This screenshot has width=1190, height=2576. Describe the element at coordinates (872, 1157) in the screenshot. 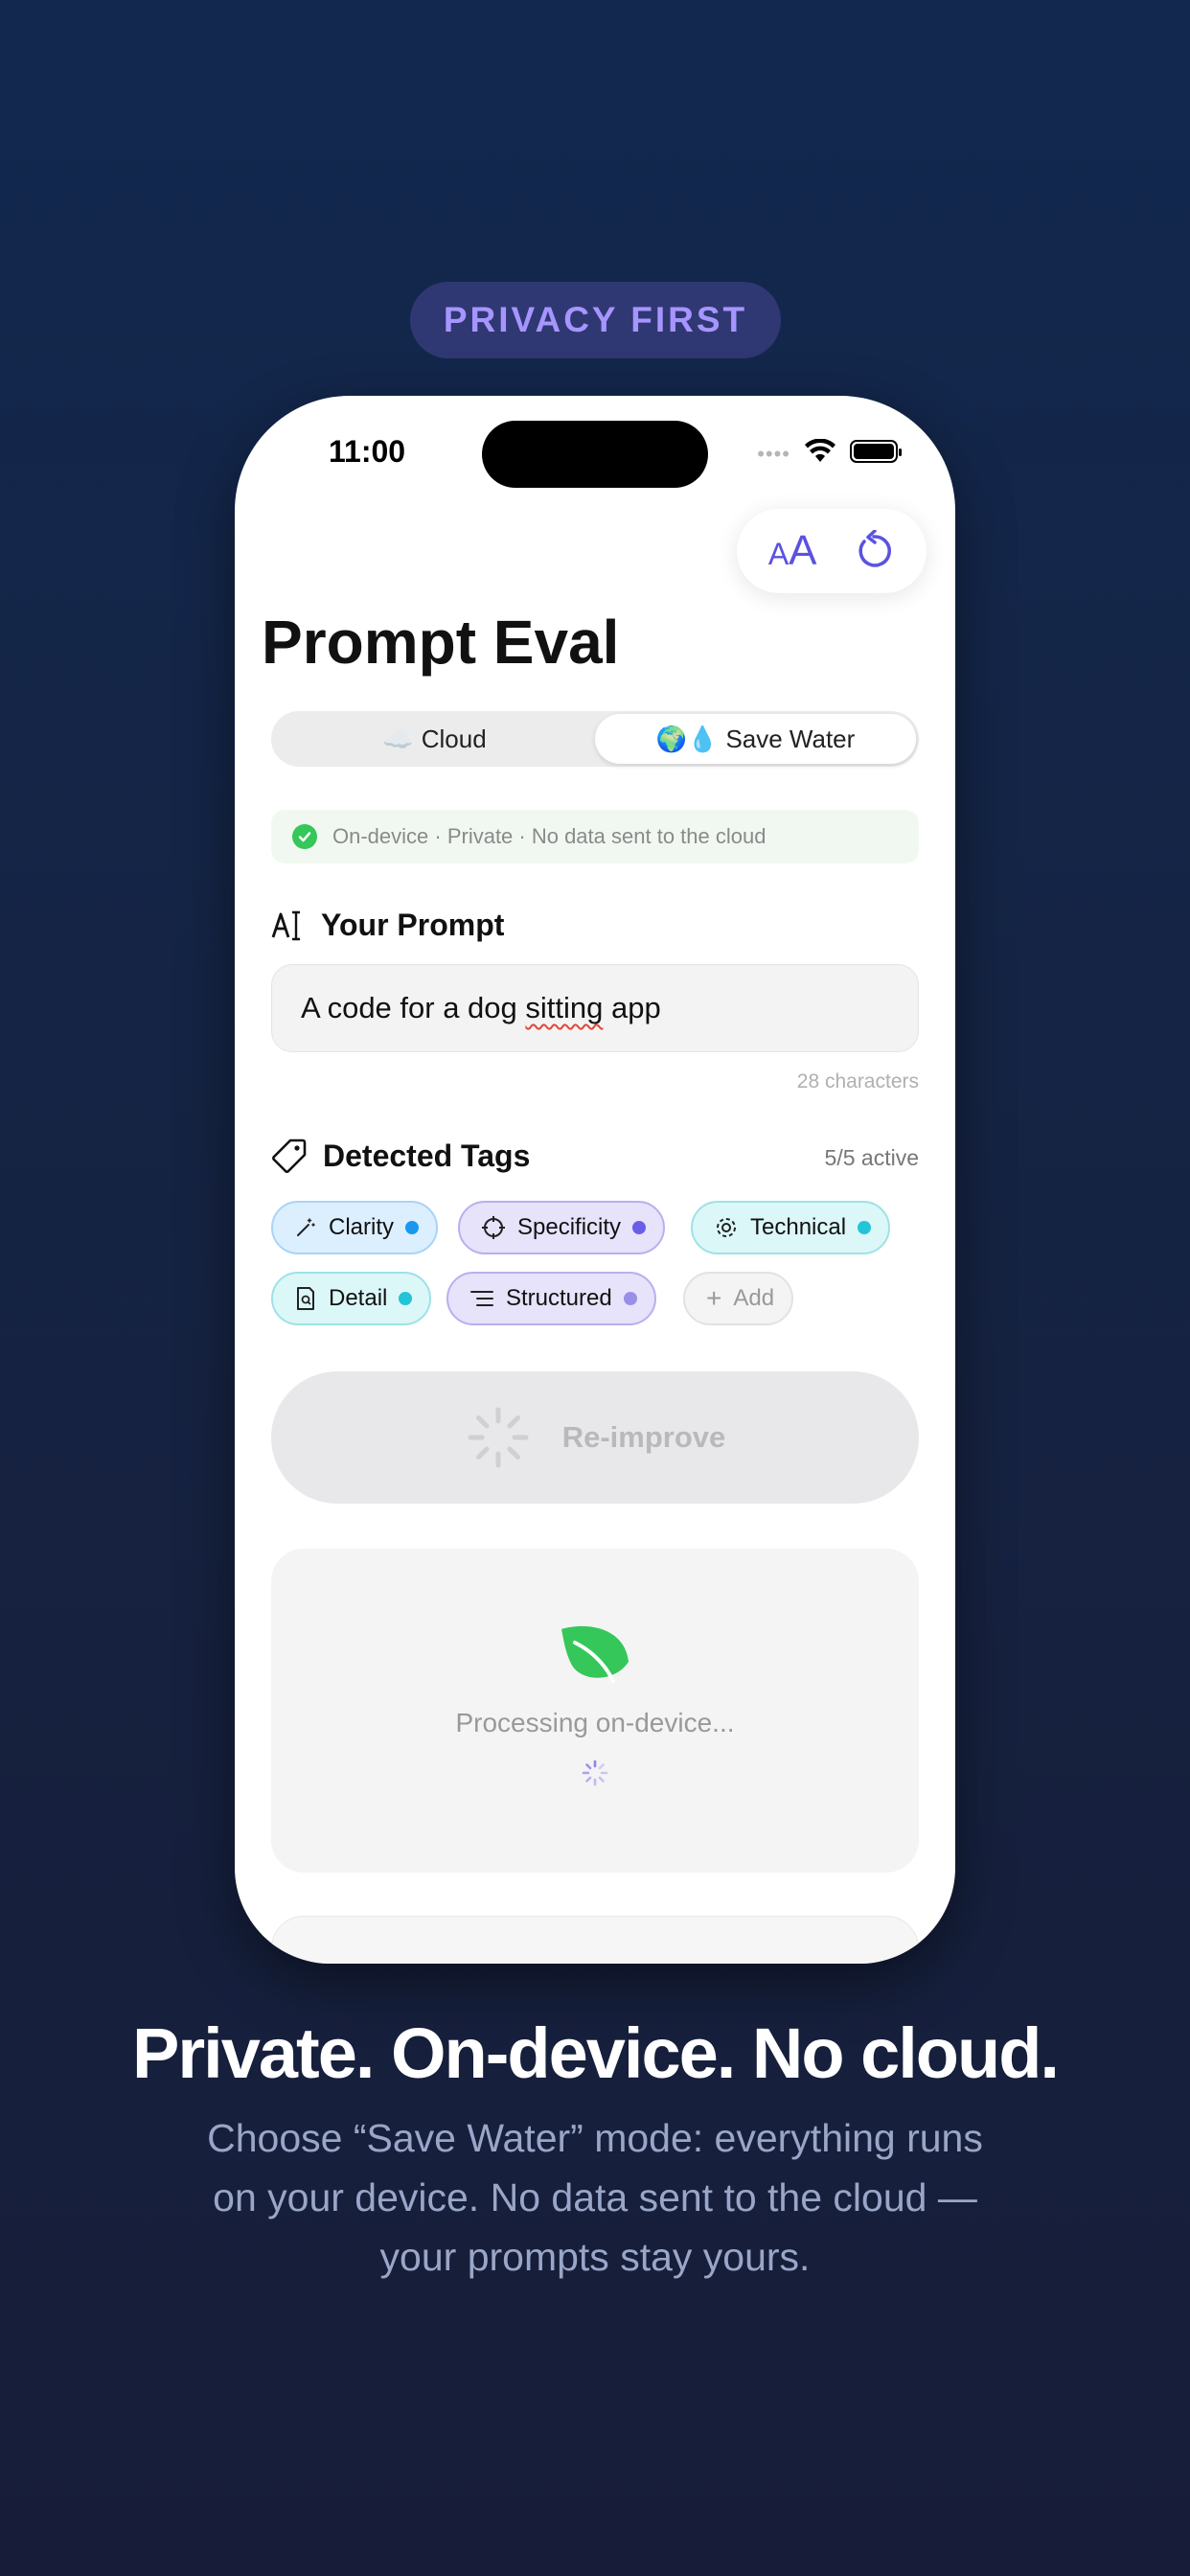

I see `tags-active-count: 5/5 active` at that location.